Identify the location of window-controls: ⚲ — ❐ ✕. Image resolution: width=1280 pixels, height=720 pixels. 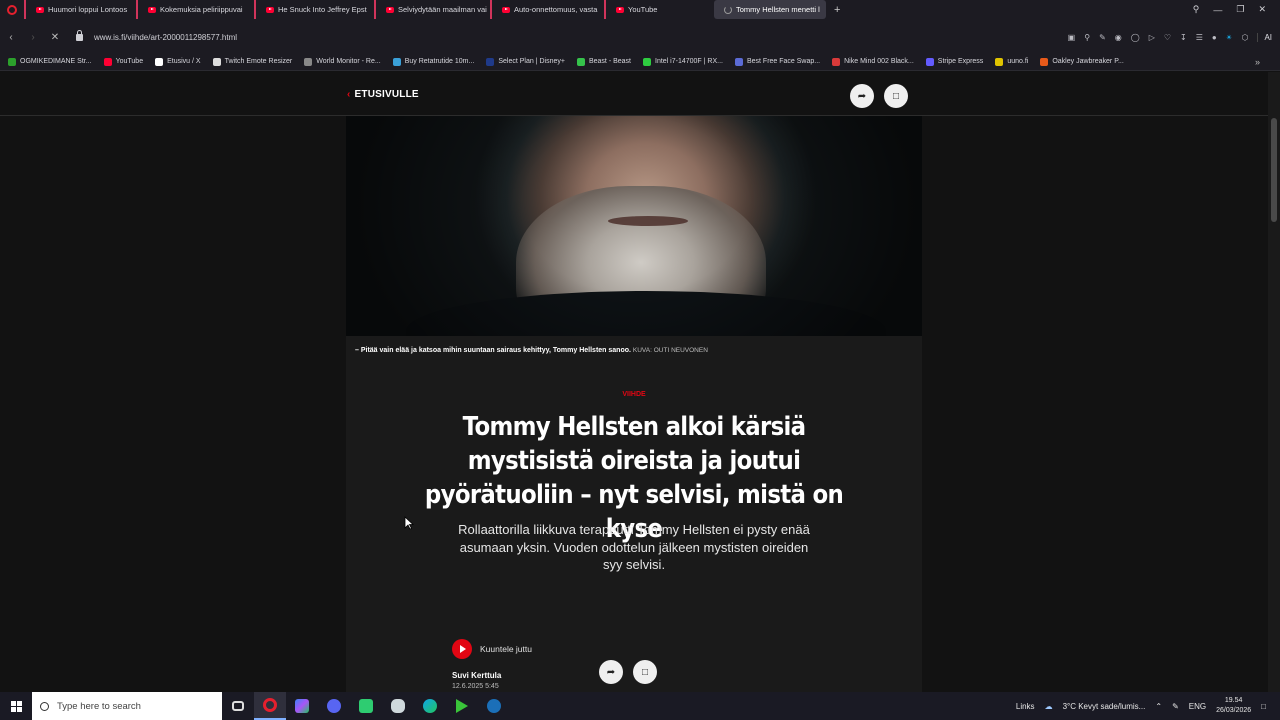
(1236, 9).